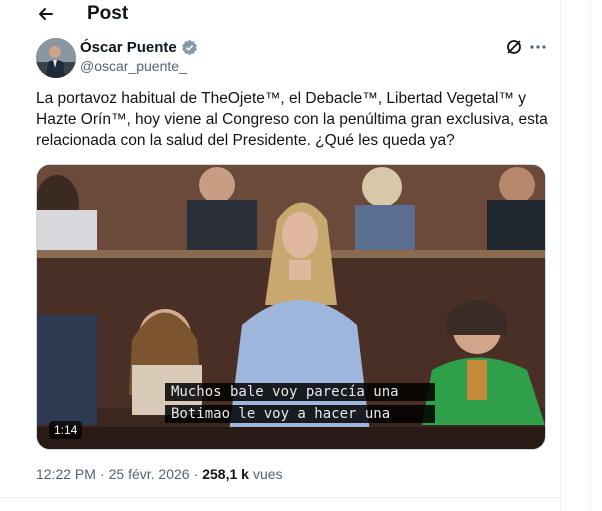 This screenshot has width=602, height=511. What do you see at coordinates (66, 430) in the screenshot?
I see `video-duration-badge: 1:14` at bounding box center [66, 430].